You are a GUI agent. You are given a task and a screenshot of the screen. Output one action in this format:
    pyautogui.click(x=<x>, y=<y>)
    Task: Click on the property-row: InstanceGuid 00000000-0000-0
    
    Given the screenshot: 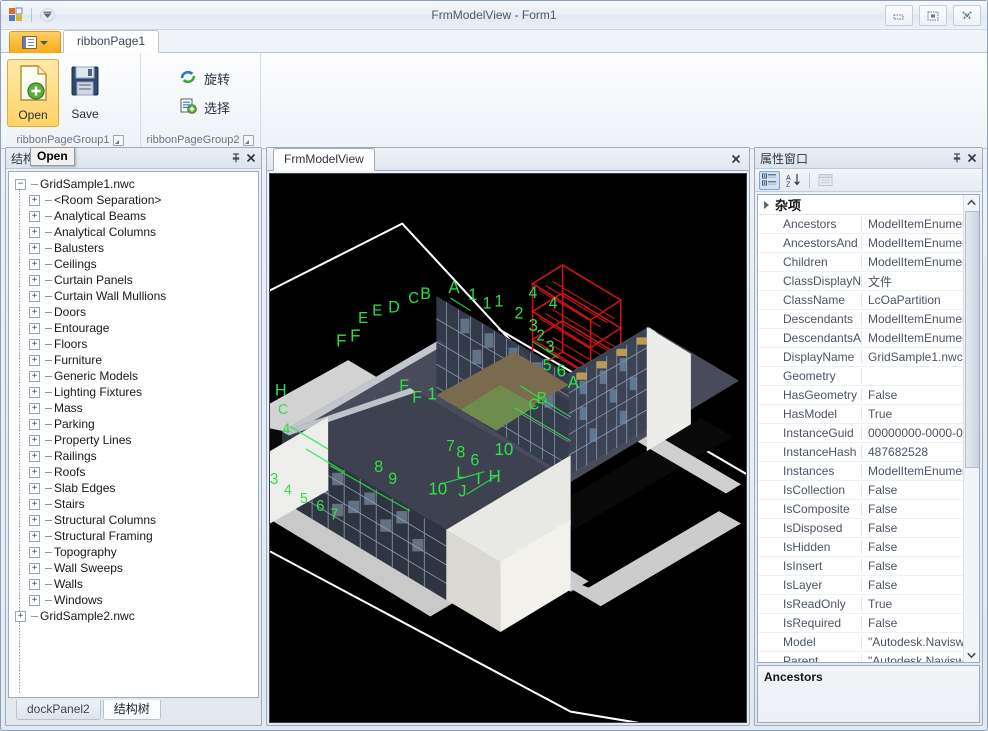 What is the action you would take?
    pyautogui.click(x=868, y=433)
    